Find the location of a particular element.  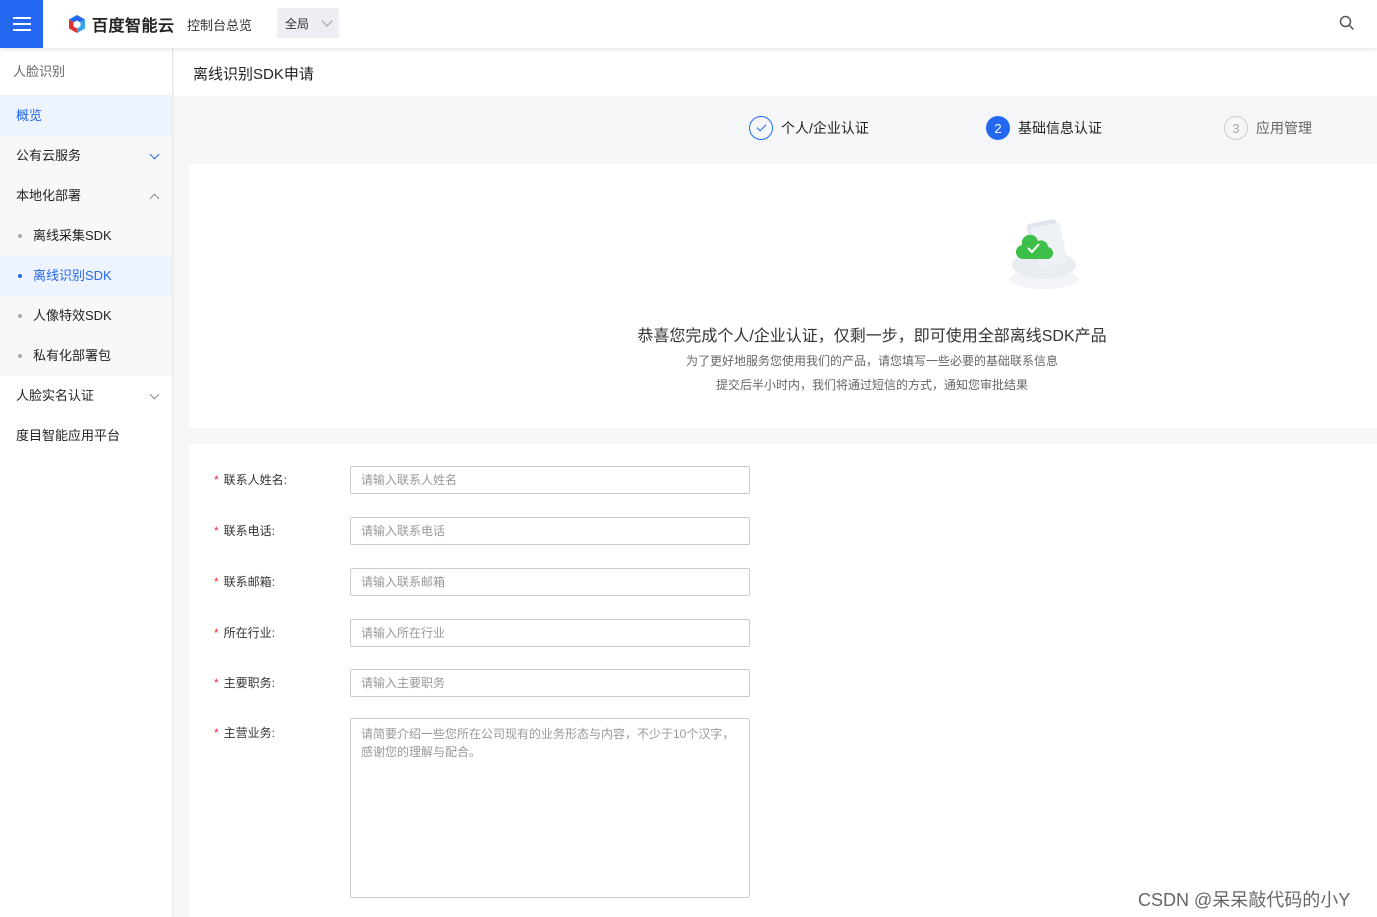

hamburger-menu-button is located at coordinates (21, 24).